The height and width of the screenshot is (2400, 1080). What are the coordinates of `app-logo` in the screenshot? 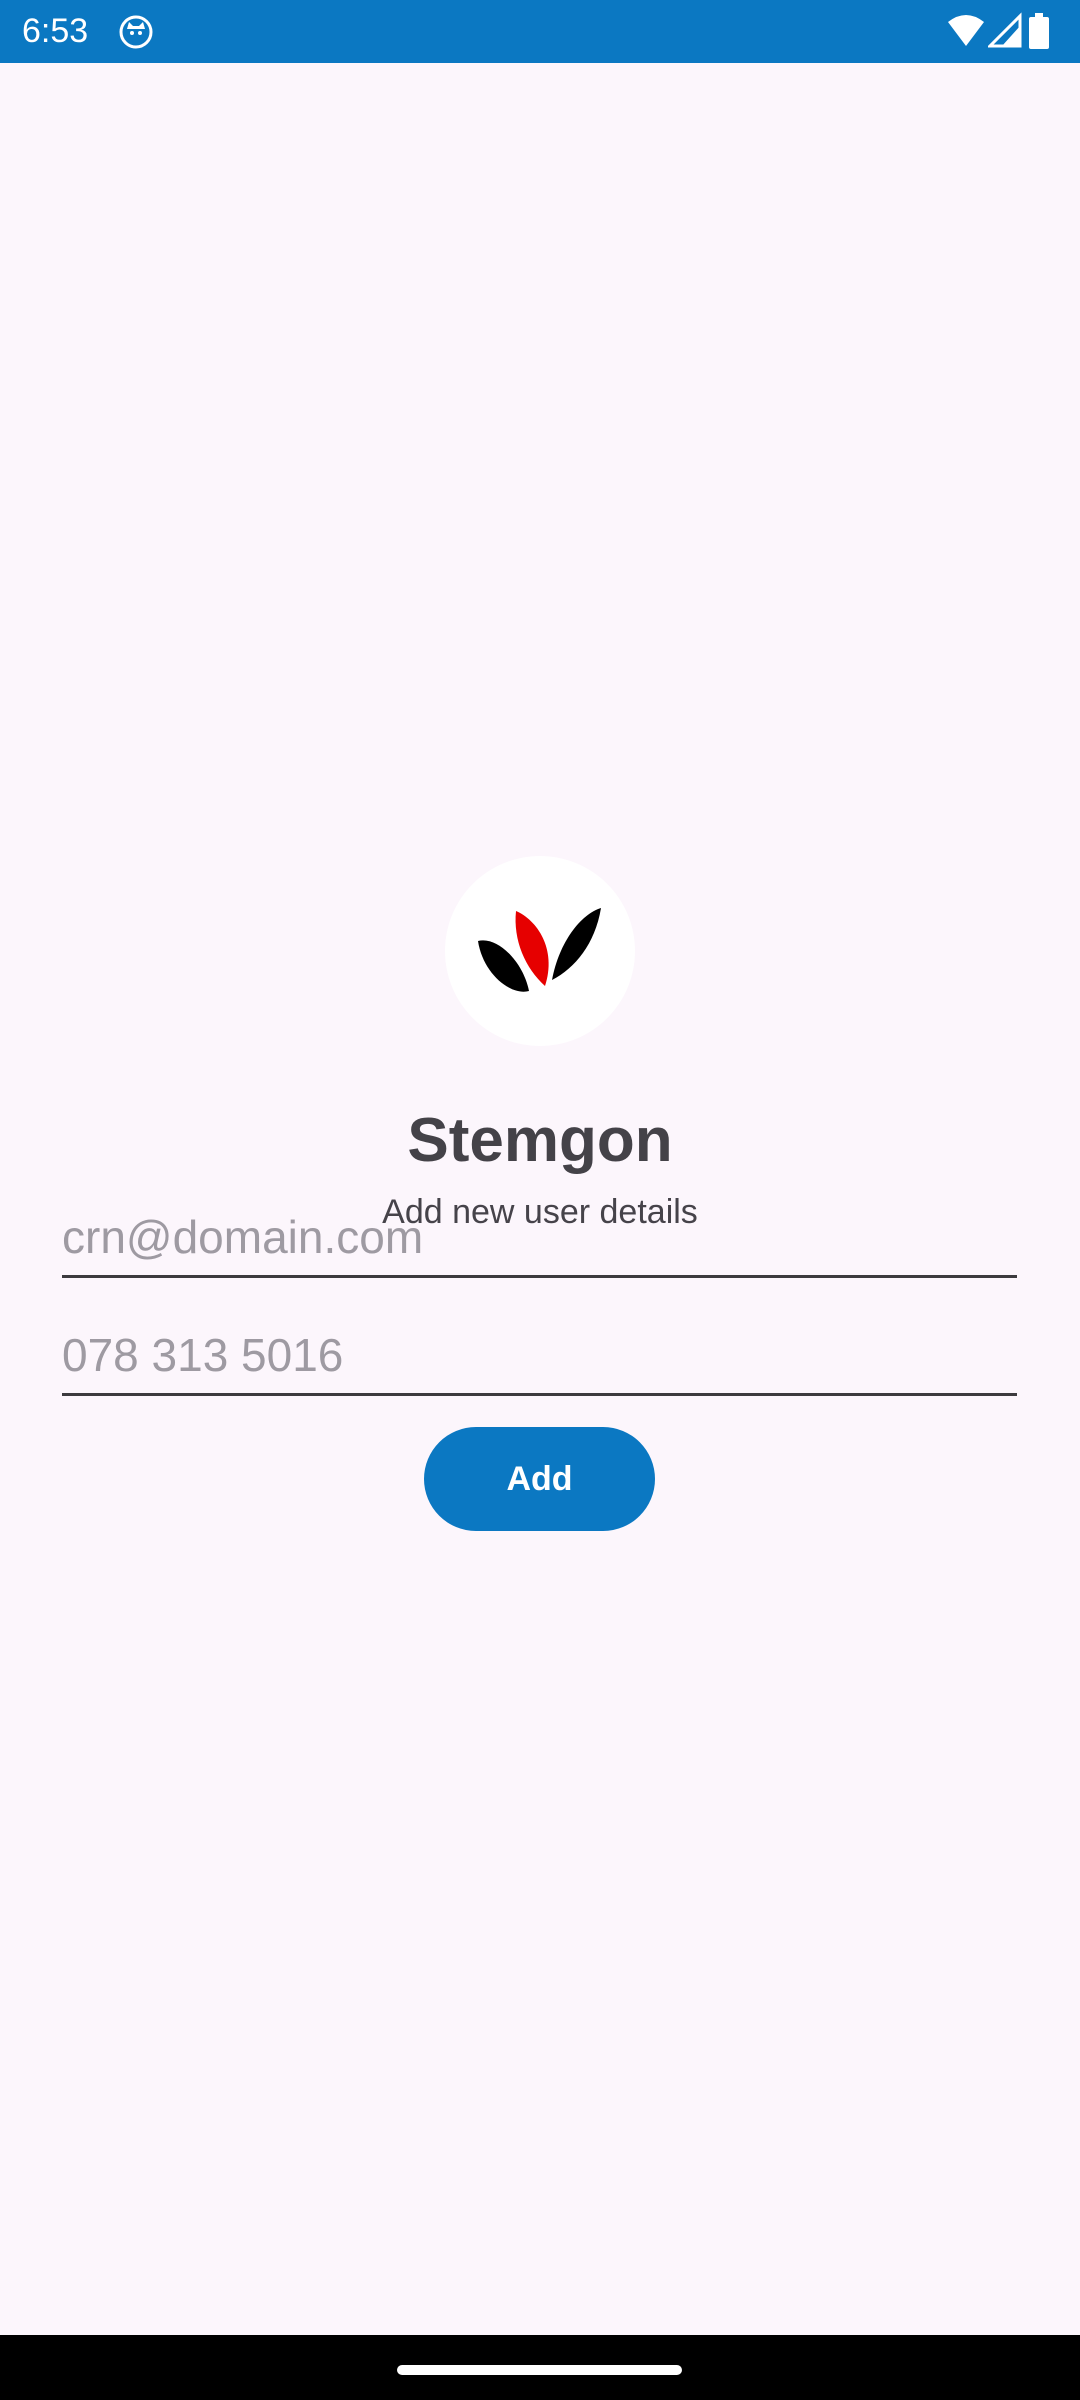 It's located at (540, 951).